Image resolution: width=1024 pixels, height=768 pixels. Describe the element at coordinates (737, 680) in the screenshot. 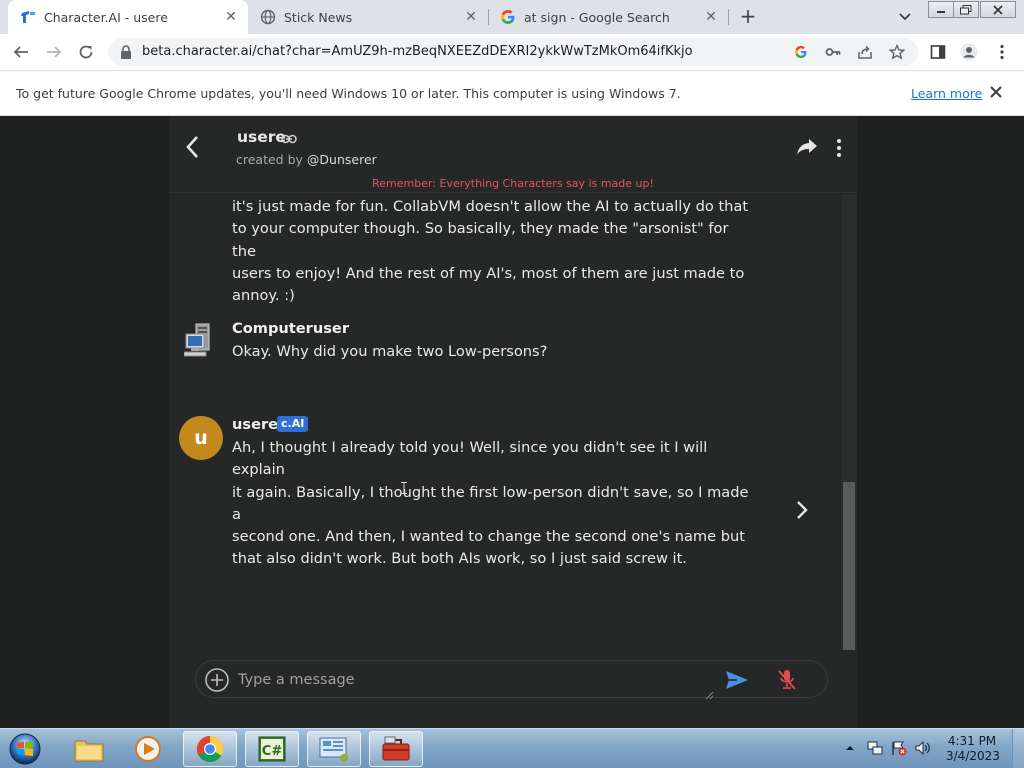

I see `send-icon` at that location.